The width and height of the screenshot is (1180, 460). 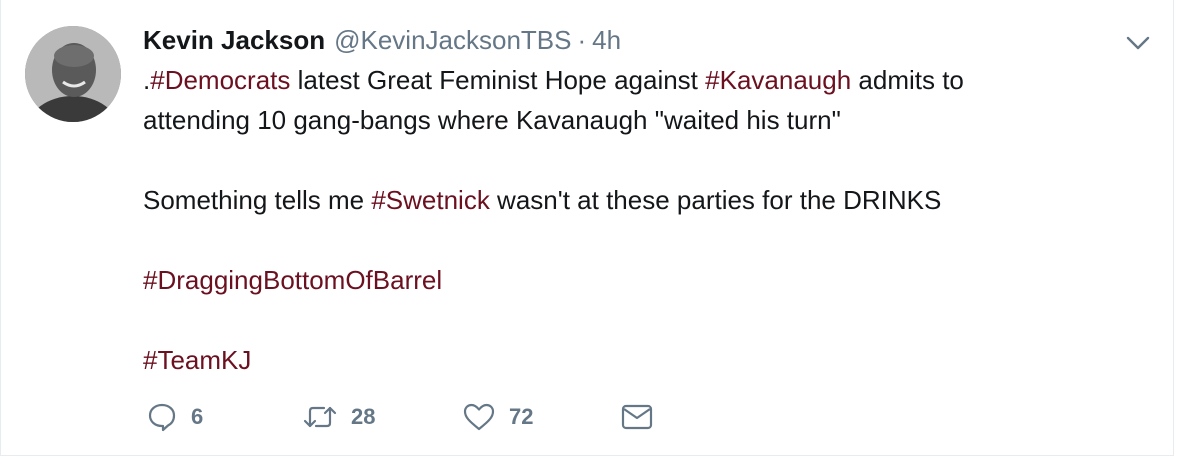 What do you see at coordinates (363, 416) in the screenshot?
I see `retweet-count: 28` at bounding box center [363, 416].